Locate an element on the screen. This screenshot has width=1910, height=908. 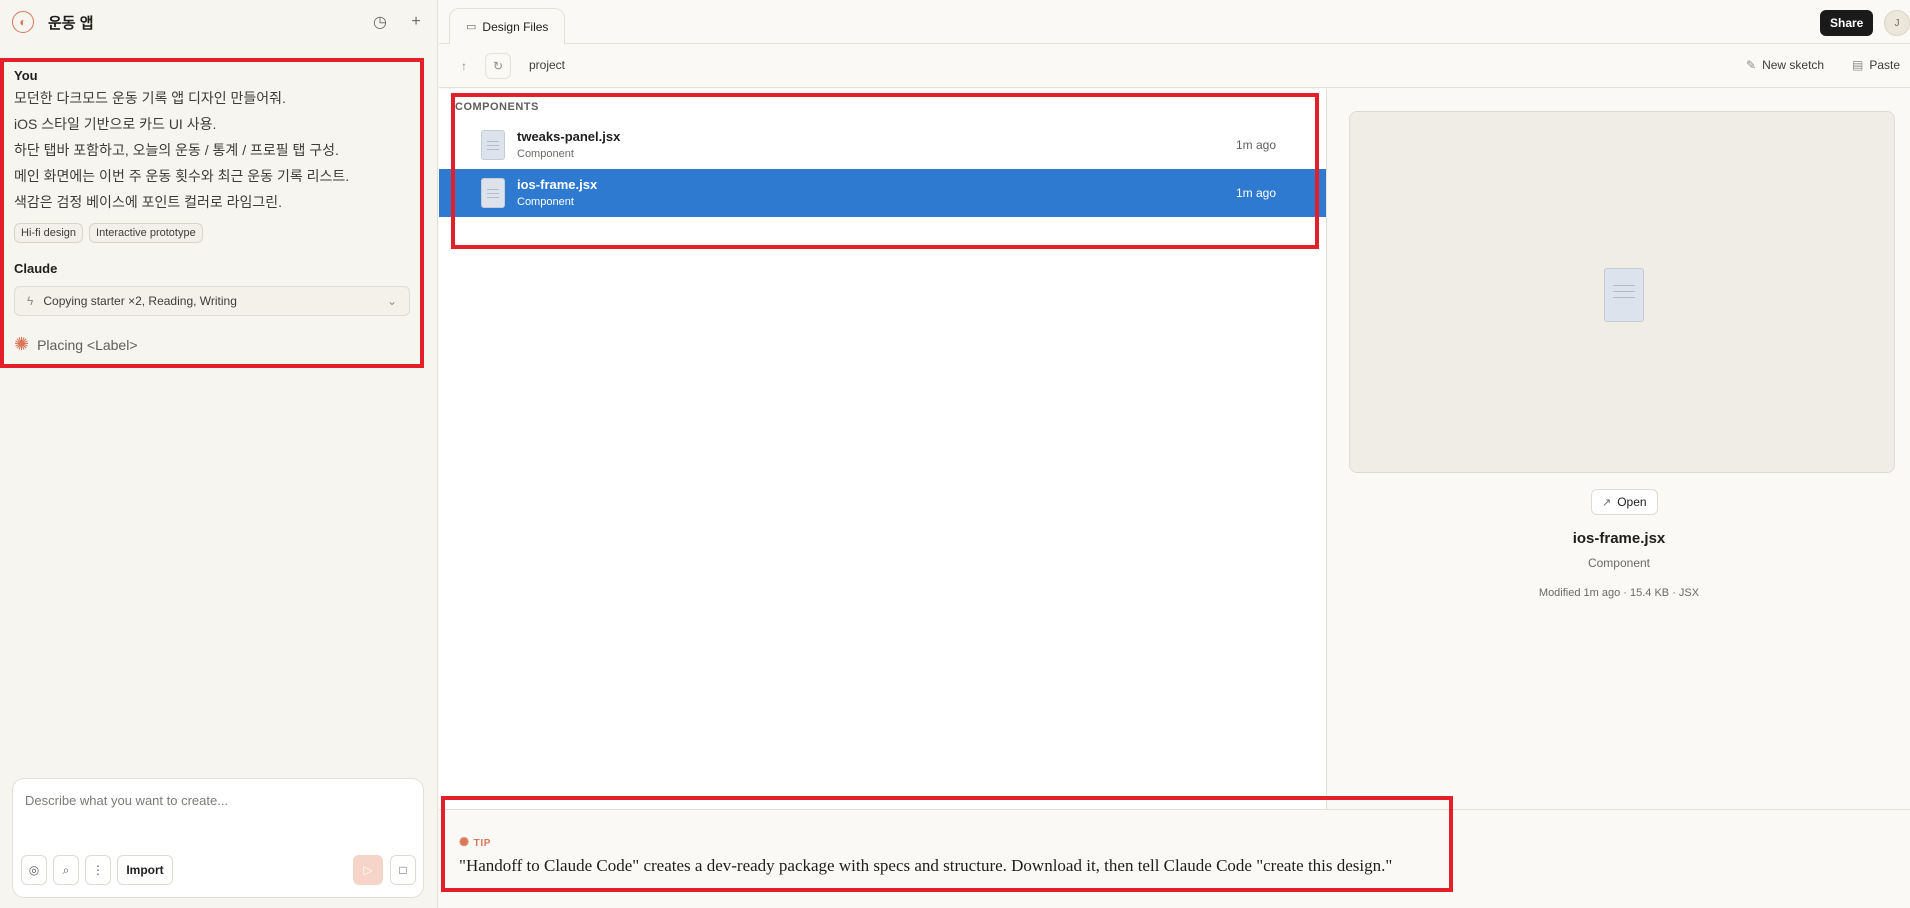
preview-thumbnail is located at coordinates (1622, 292).